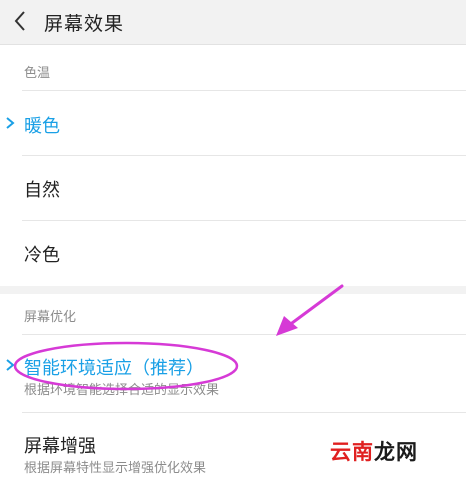 This screenshot has height=481, width=466. I want to click on section-gap, so click(233, 290).